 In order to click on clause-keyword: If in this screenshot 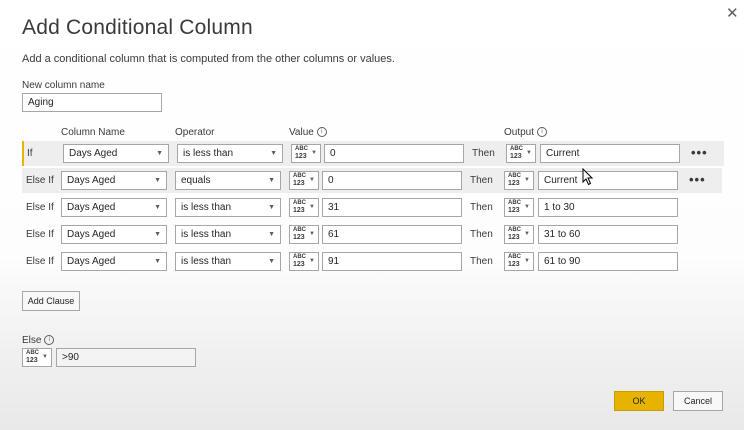, I will do `click(30, 153)`.